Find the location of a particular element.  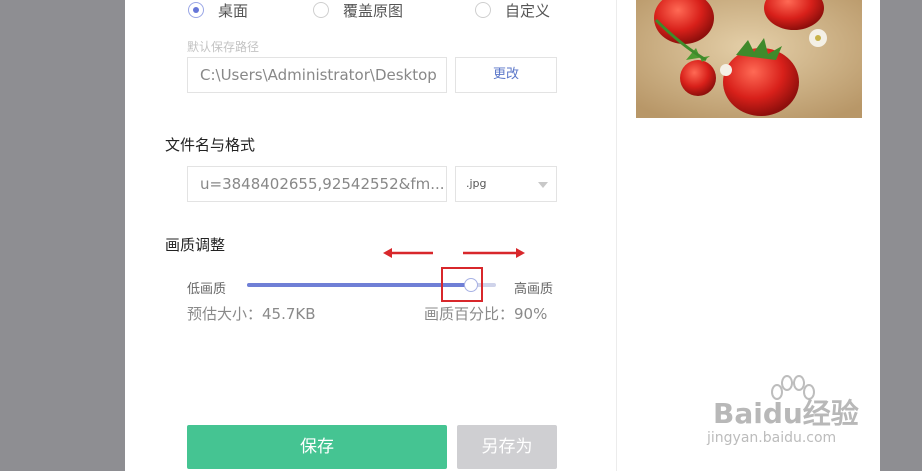

panel-divider is located at coordinates (616, 235).